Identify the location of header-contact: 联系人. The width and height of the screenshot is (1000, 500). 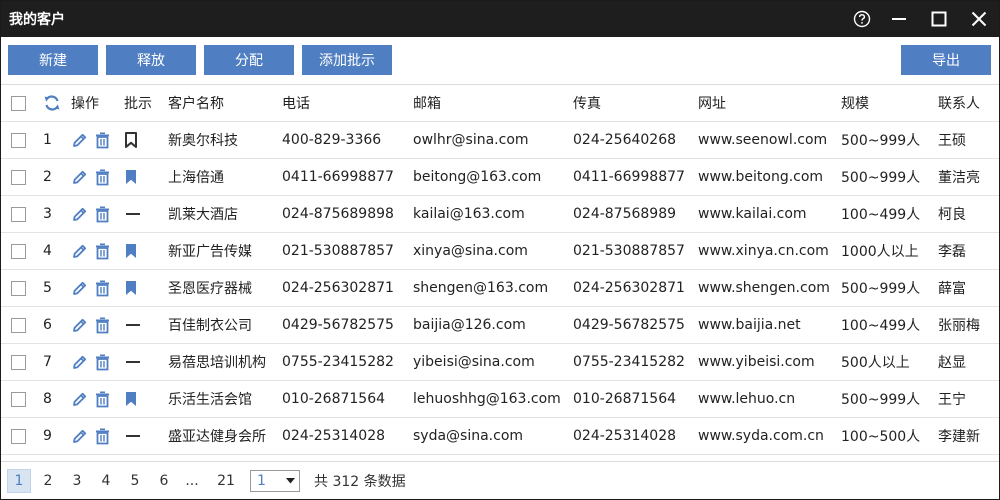
(959, 104).